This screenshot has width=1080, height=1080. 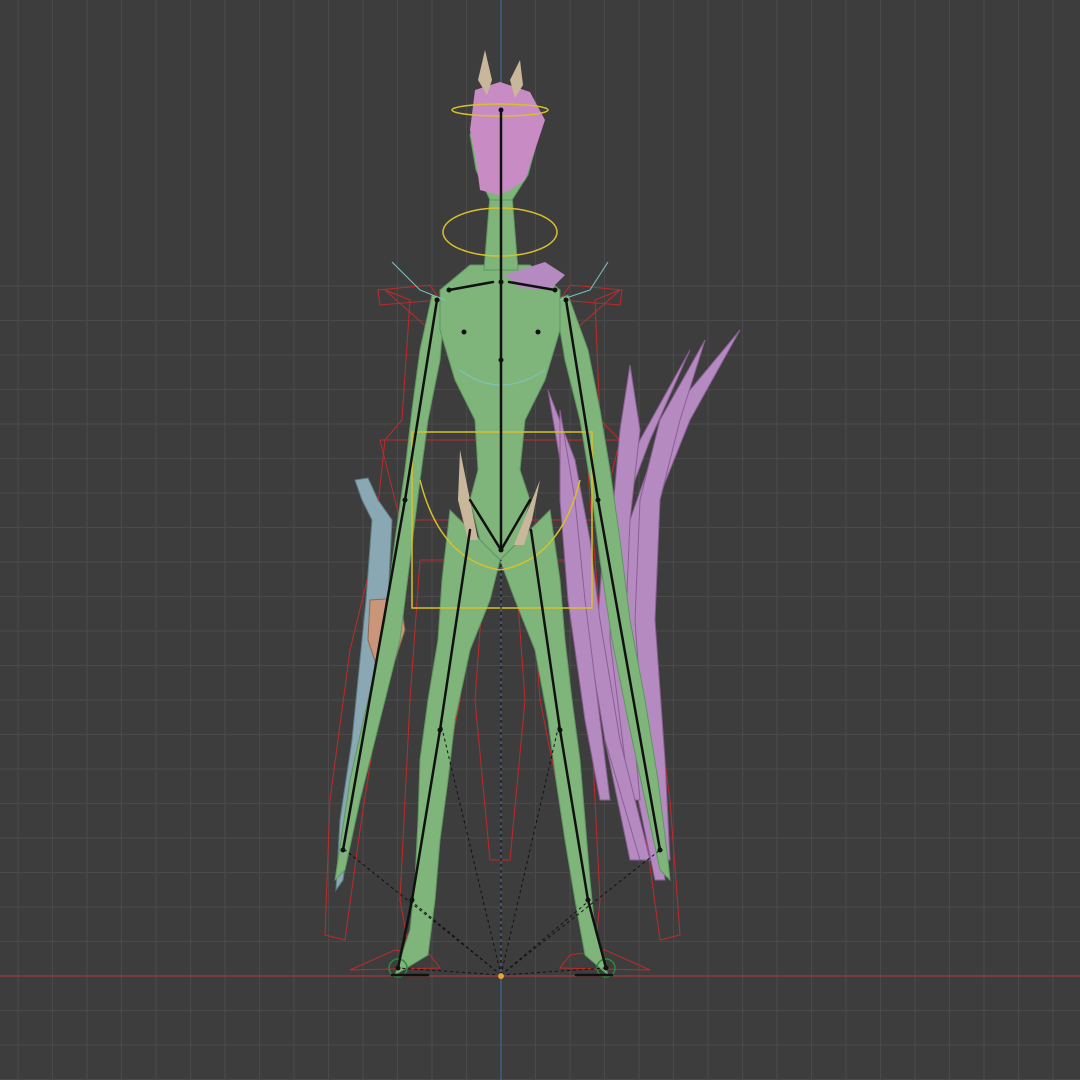 I want to click on joint-hand-right, so click(x=660, y=850).